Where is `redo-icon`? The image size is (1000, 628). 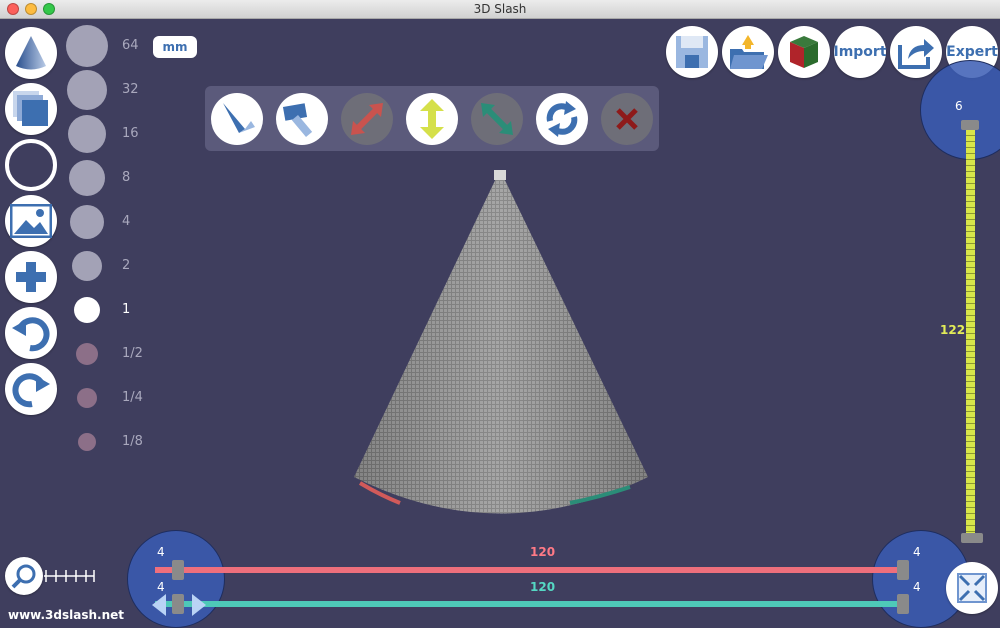
redo-icon is located at coordinates (31, 390).